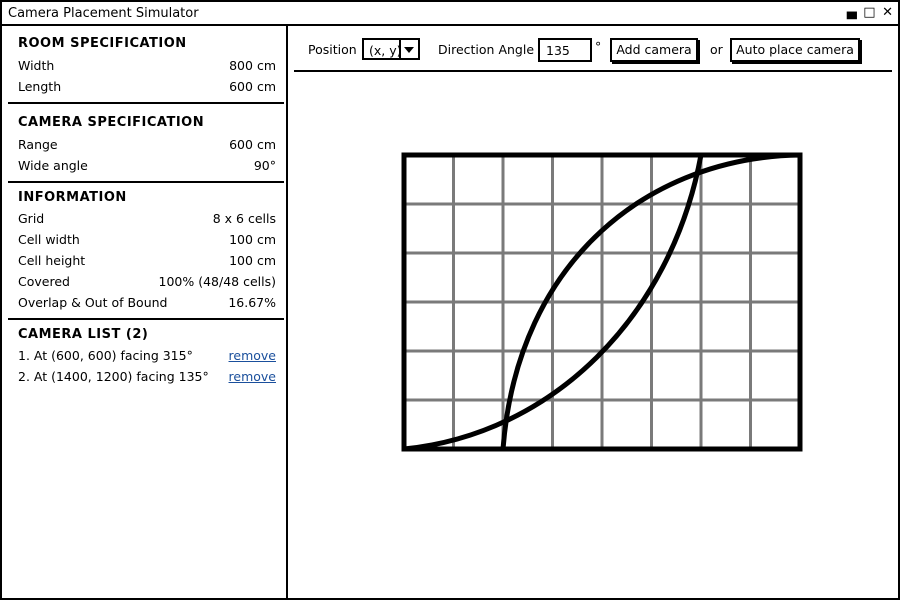  What do you see at coordinates (244, 218) in the screenshot?
I see `info-value: 8 x 6 cells` at bounding box center [244, 218].